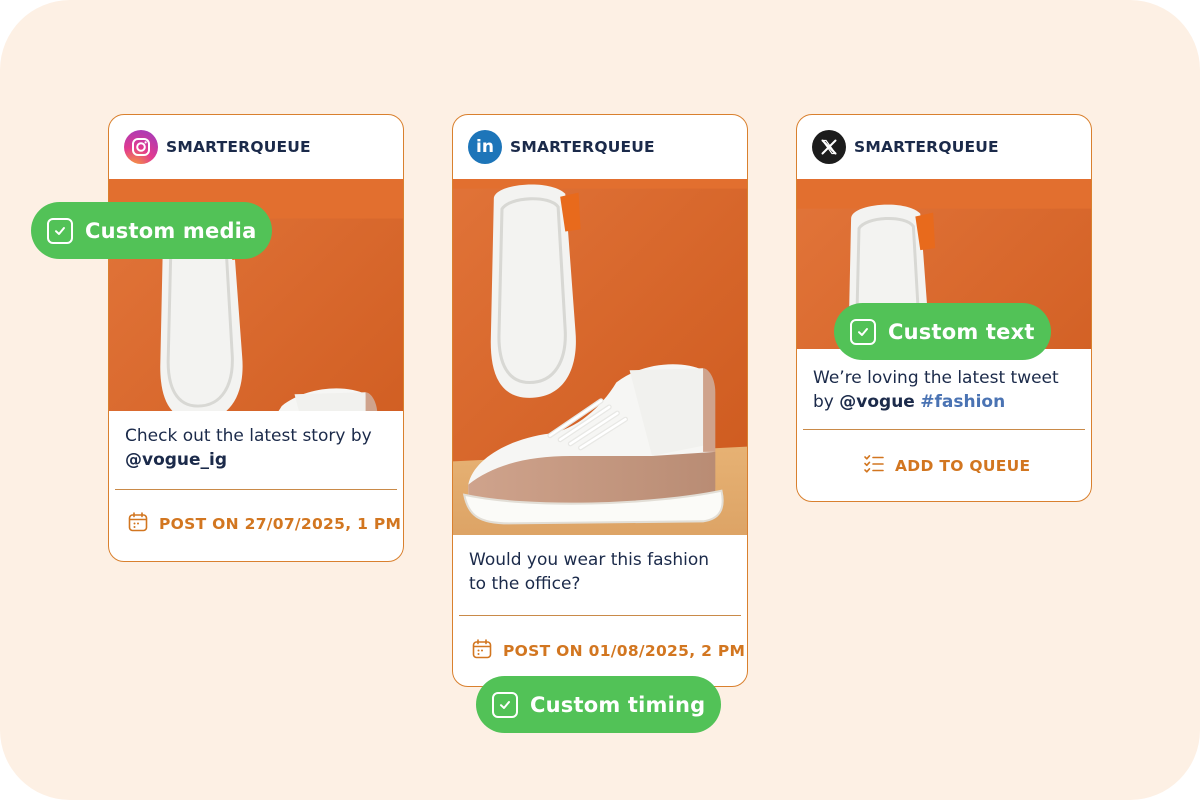 The width and height of the screenshot is (1200, 800). Describe the element at coordinates (485, 147) in the screenshot. I see `linkedin-icon: in` at that location.